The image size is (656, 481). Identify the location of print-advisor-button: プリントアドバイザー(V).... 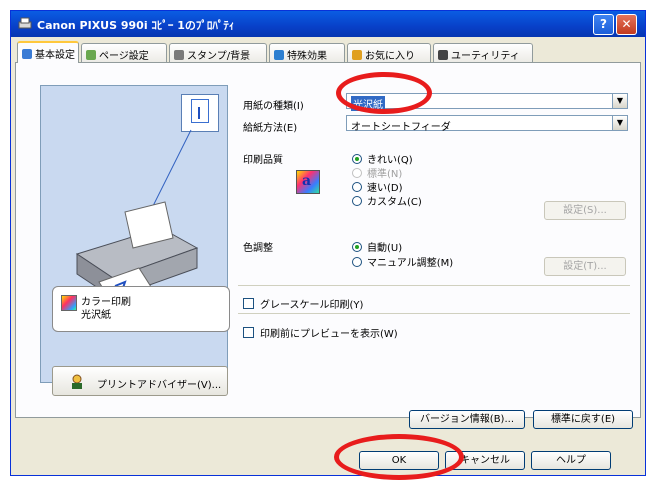
(140, 381).